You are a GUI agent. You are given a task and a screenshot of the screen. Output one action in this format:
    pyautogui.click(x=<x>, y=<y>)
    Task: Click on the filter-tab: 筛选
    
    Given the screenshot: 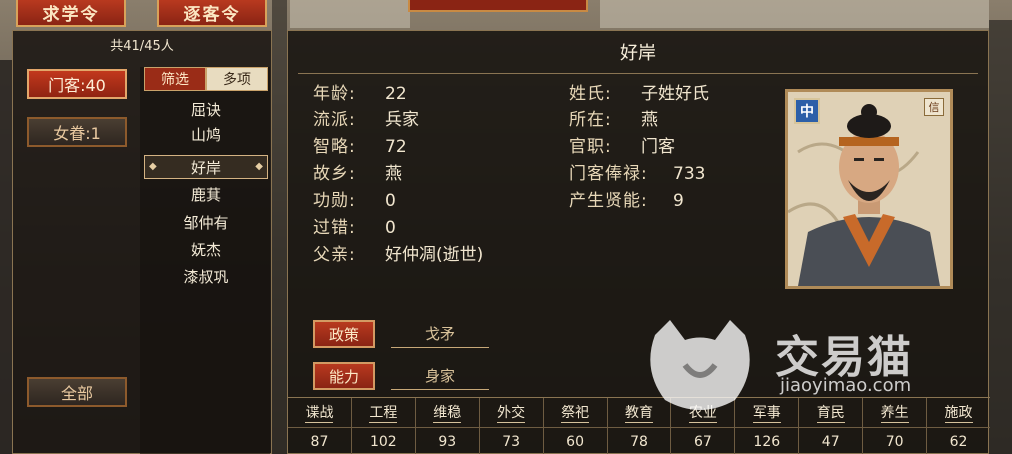 What is the action you would take?
    pyautogui.click(x=175, y=79)
    